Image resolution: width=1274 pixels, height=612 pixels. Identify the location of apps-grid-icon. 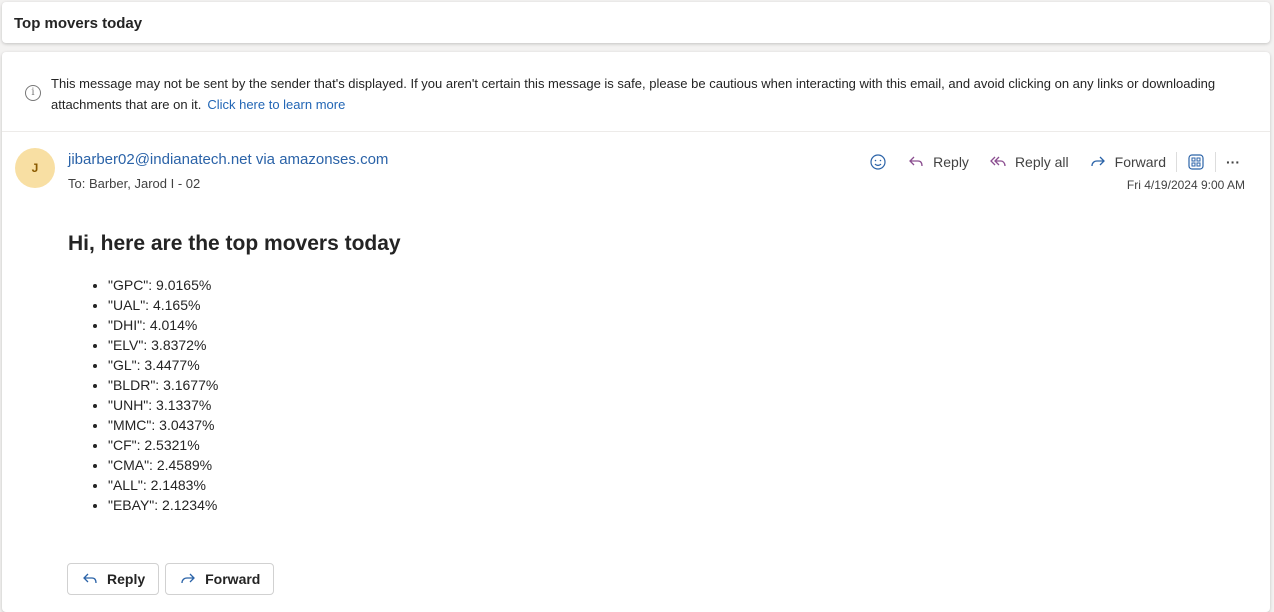
(1196, 162).